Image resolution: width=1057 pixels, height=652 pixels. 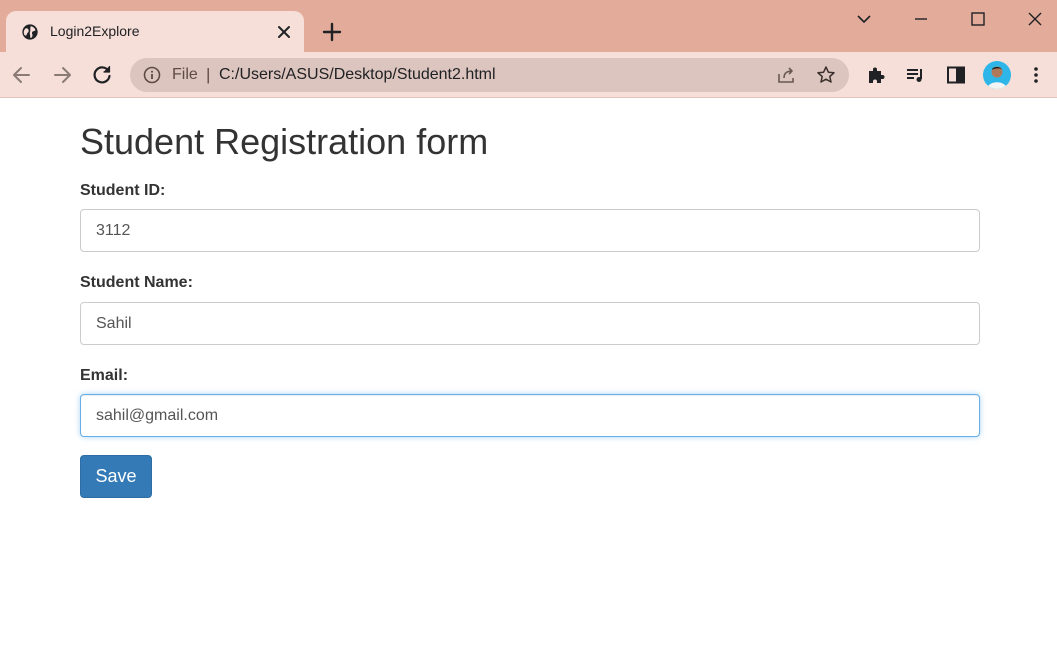 I want to click on person-avatar-icon, so click(x=997, y=77).